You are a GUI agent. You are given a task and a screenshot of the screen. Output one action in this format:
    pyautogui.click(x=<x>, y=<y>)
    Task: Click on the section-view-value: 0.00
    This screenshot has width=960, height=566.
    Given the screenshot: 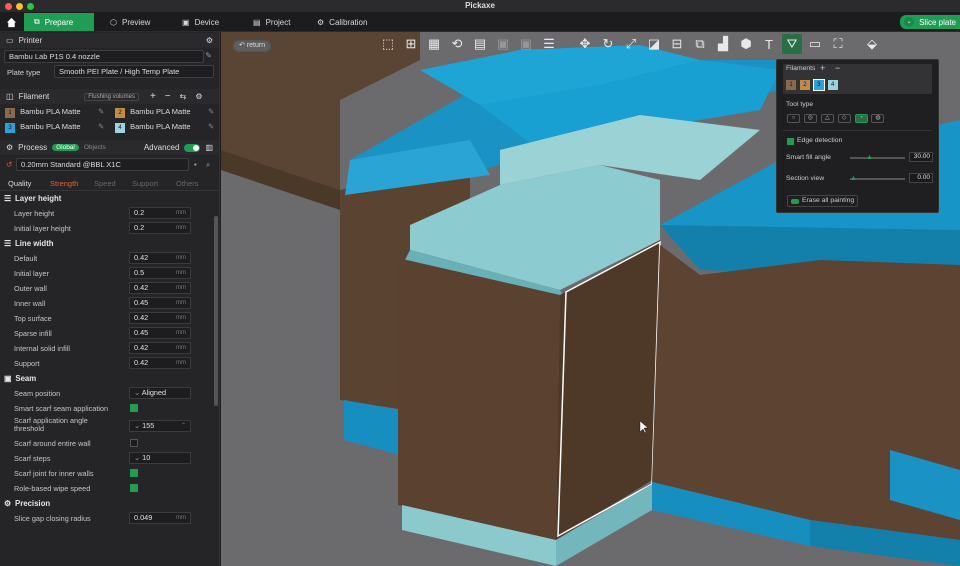 What is the action you would take?
    pyautogui.click(x=921, y=178)
    